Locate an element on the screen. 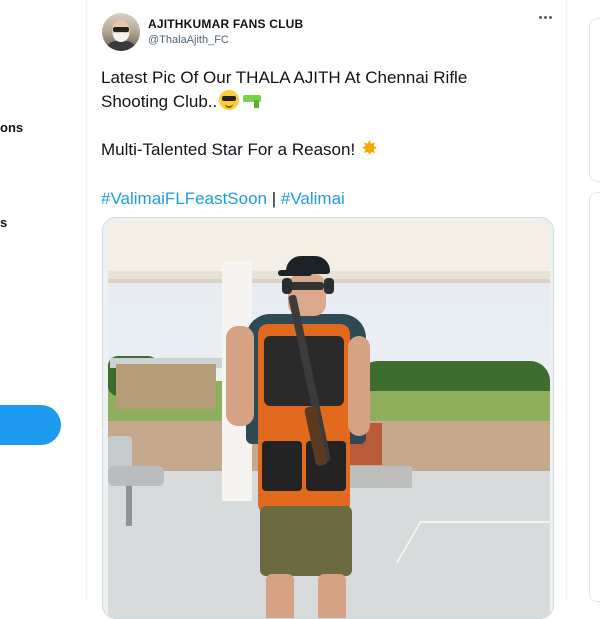 The height and width of the screenshot is (619, 600). sidebar-item-label: ons is located at coordinates (11, 127).